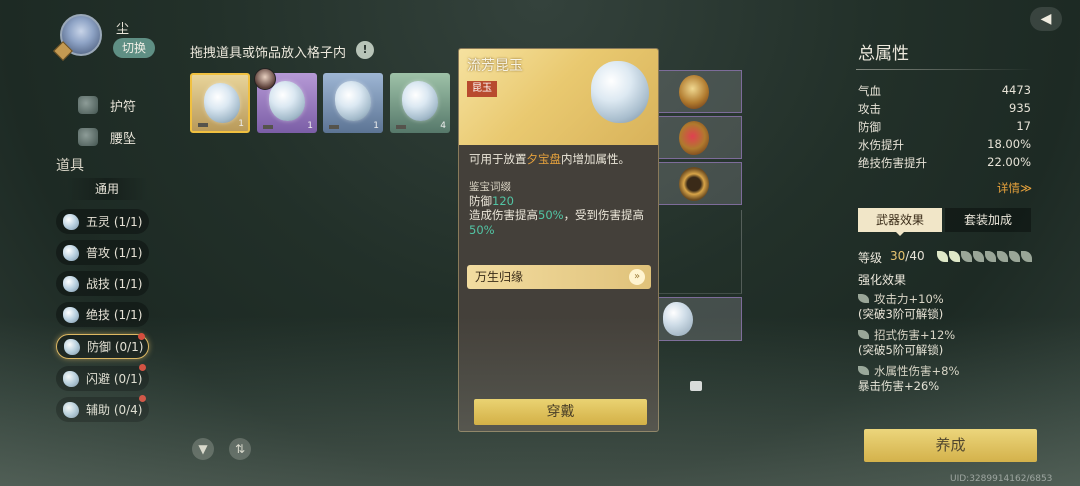 The image size is (1080, 486). What do you see at coordinates (559, 277) in the screenshot?
I see `set-bonus-bar: 万生归缘 »` at bounding box center [559, 277].